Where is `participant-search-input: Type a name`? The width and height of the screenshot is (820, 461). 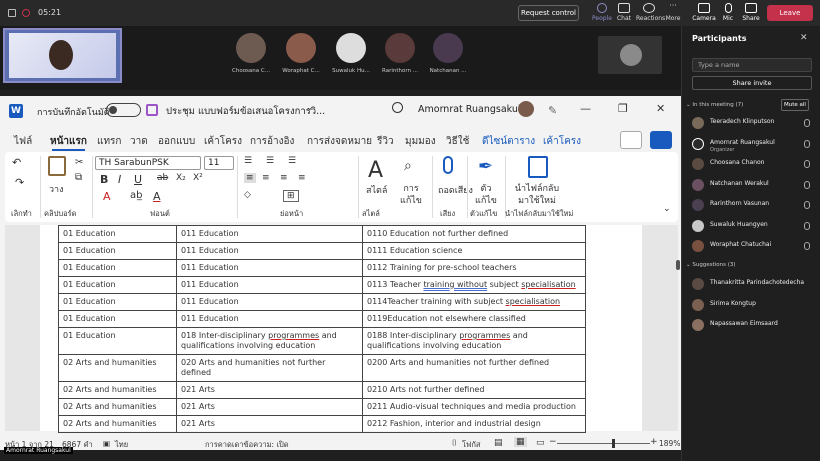 participant-search-input: Type a name is located at coordinates (752, 65).